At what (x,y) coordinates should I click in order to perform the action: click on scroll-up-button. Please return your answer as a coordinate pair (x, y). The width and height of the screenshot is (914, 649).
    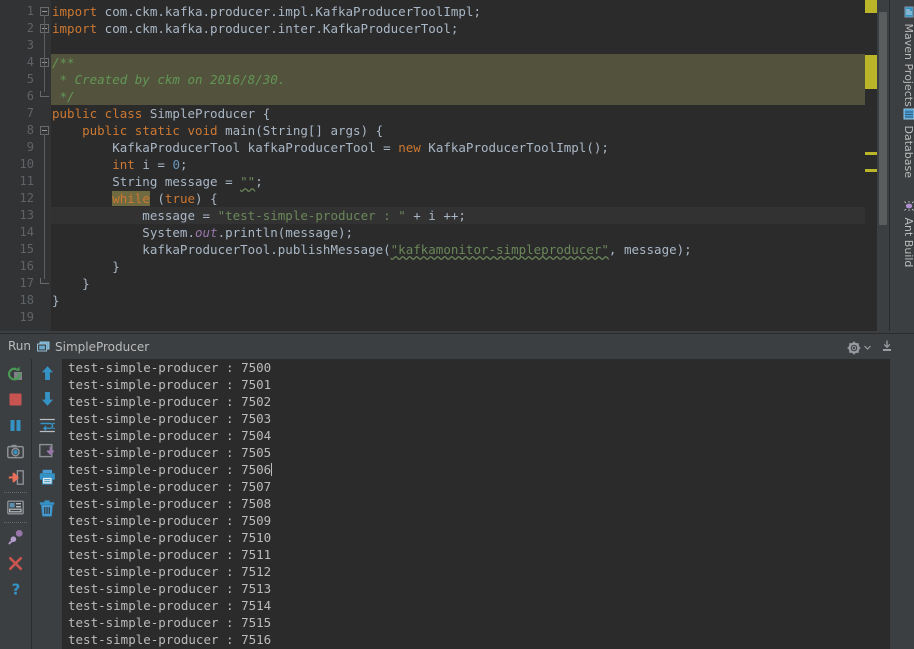
    Looking at the image, I should click on (47, 373).